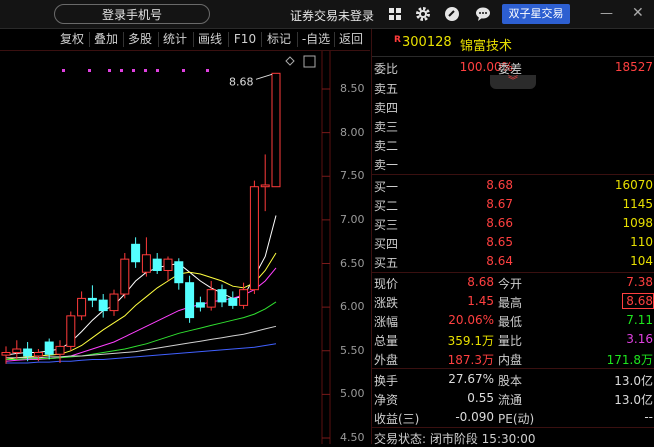 Image resolution: width=654 pixels, height=447 pixels. What do you see at coordinates (637, 223) in the screenshot?
I see `buy-volume: 1098` at bounding box center [637, 223].